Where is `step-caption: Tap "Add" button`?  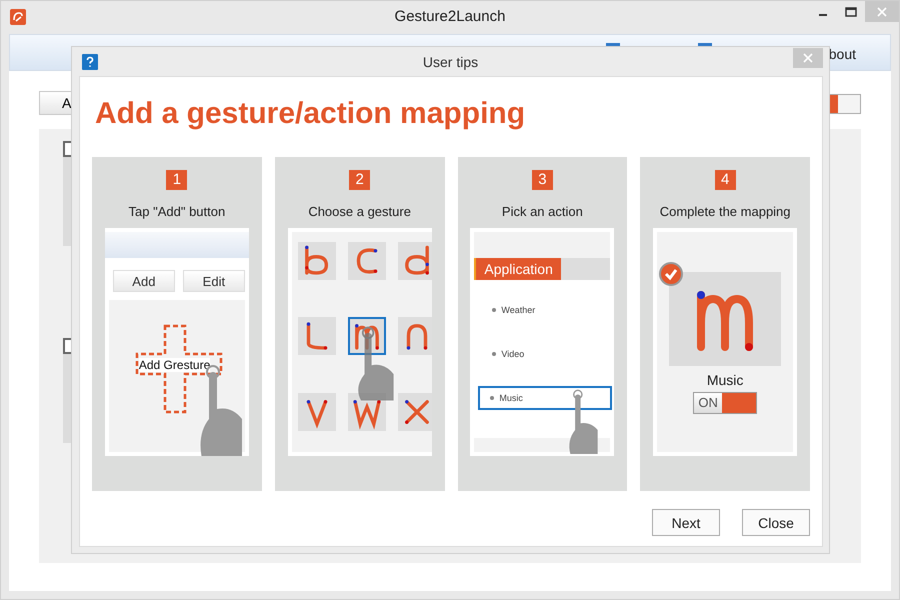 step-caption: Tap "Add" button is located at coordinates (177, 211).